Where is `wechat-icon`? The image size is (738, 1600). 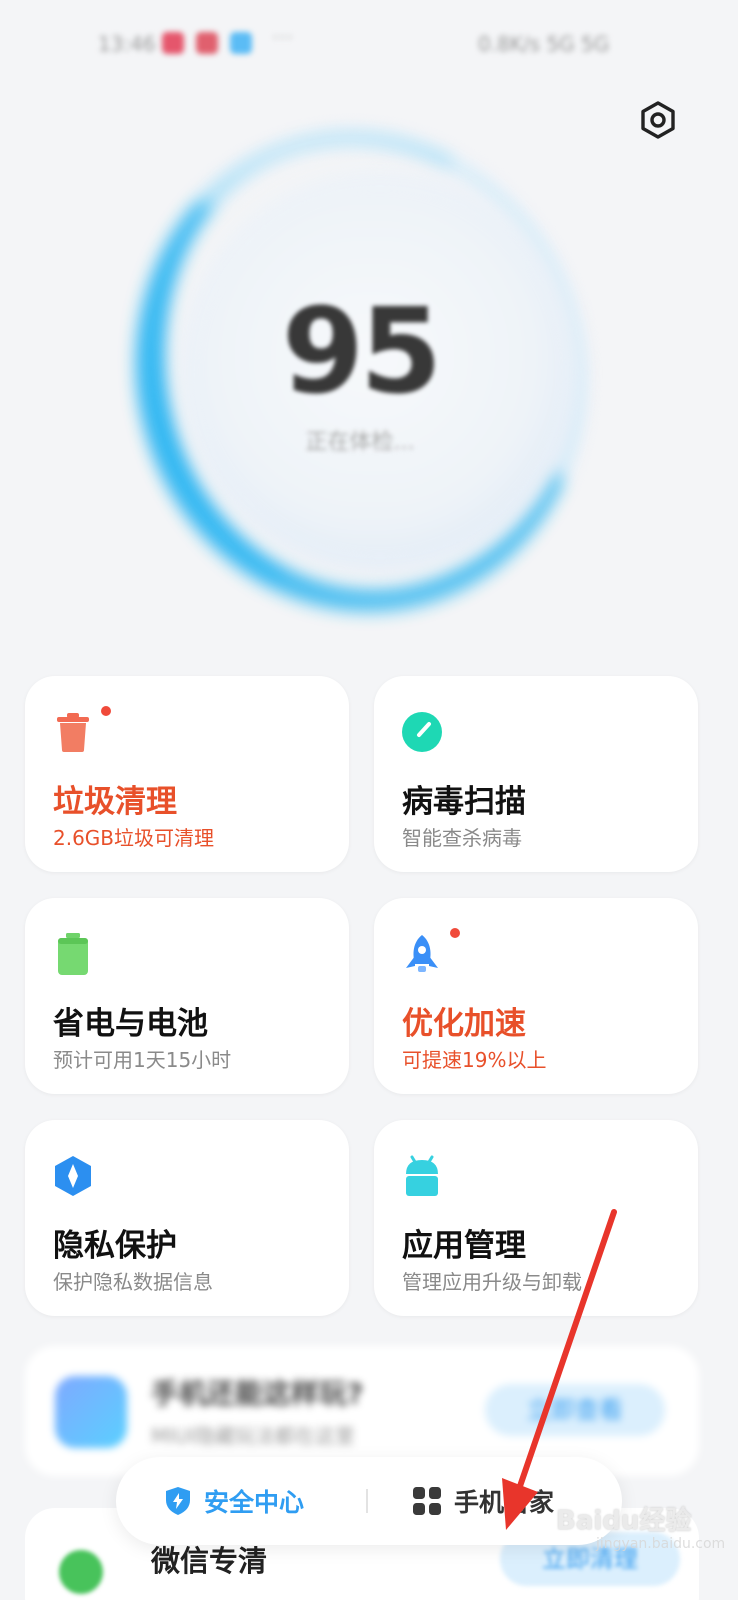
wechat-icon is located at coordinates (81, 1572).